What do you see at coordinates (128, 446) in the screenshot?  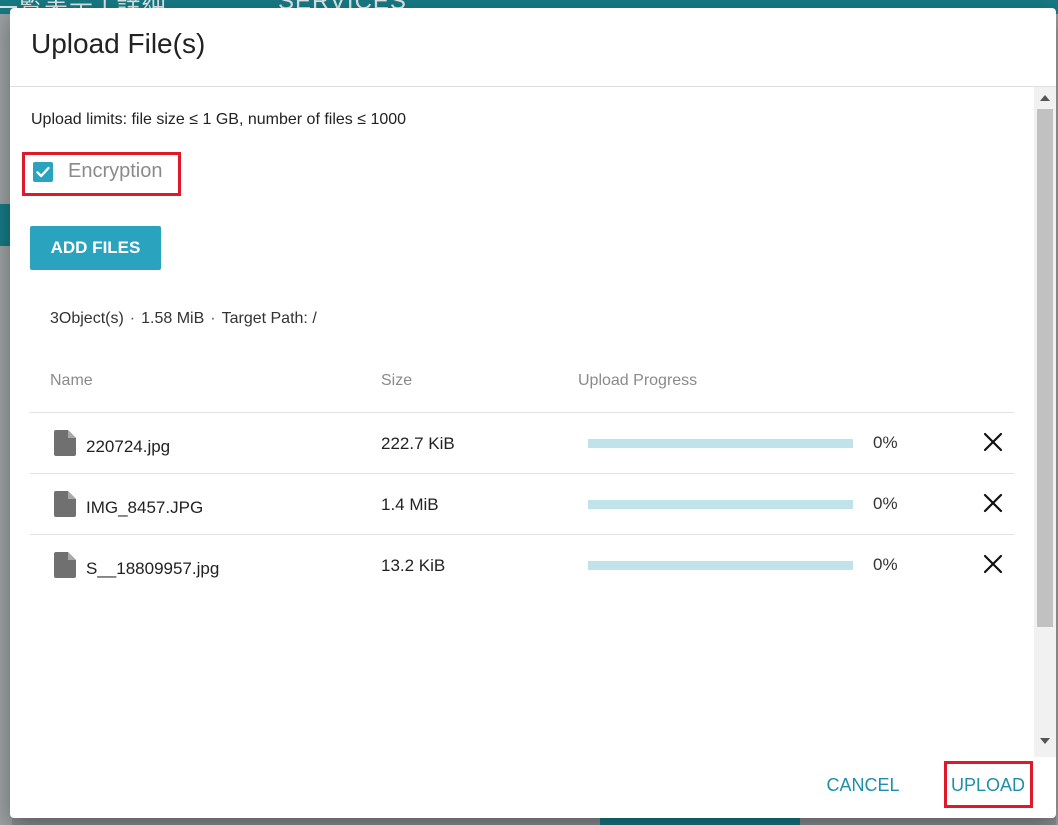 I see `file-name: 220724.jpg` at bounding box center [128, 446].